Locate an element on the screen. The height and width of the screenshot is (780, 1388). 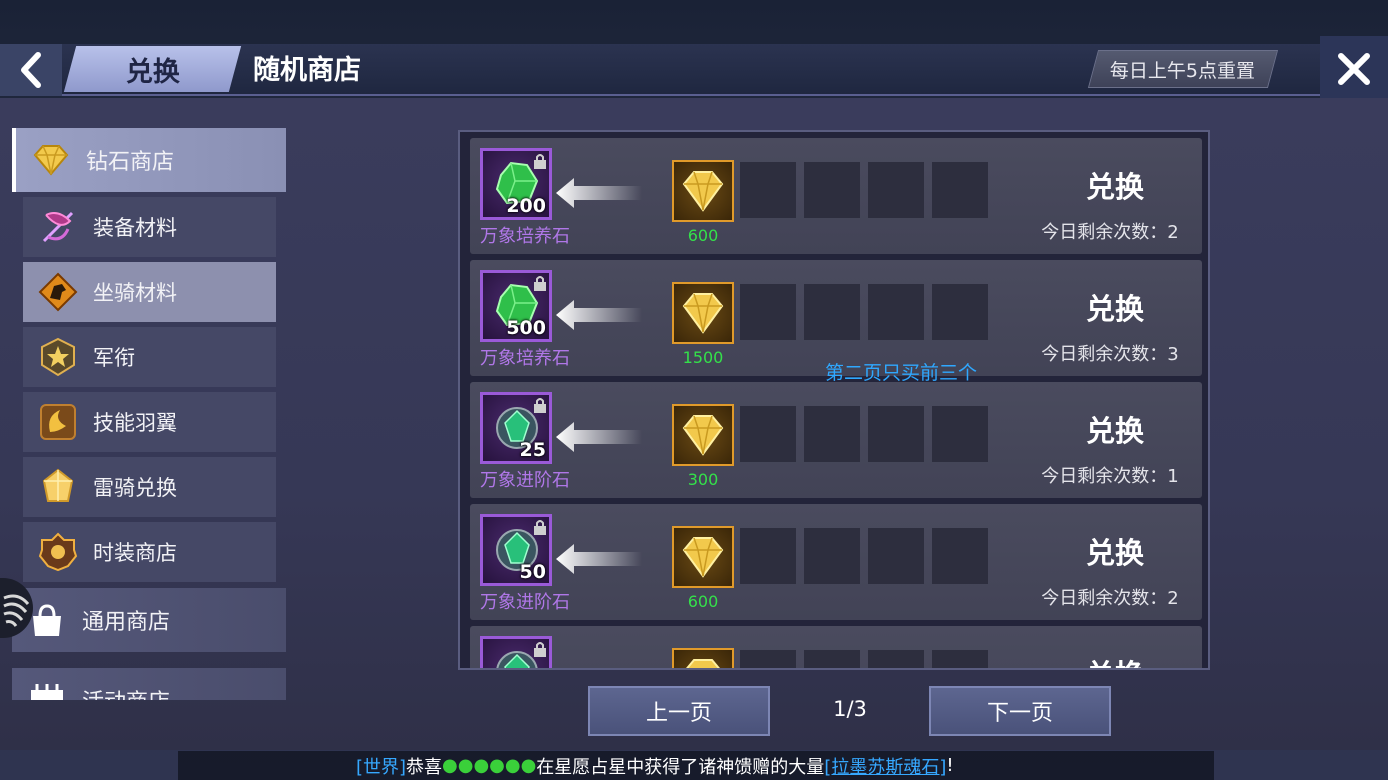
close-icon is located at coordinates (1354, 69).